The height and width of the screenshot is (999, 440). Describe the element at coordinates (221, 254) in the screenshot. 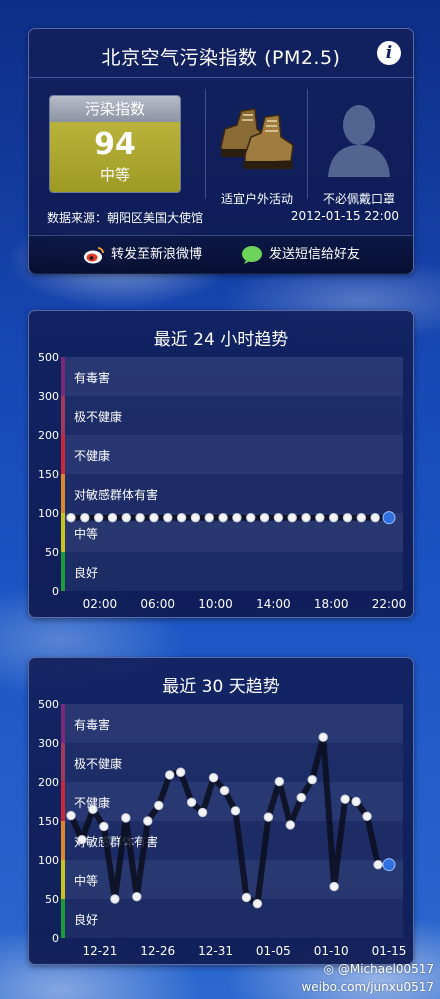

I see `share-bar: 转发至新浪微博 发送短信给好友` at that location.